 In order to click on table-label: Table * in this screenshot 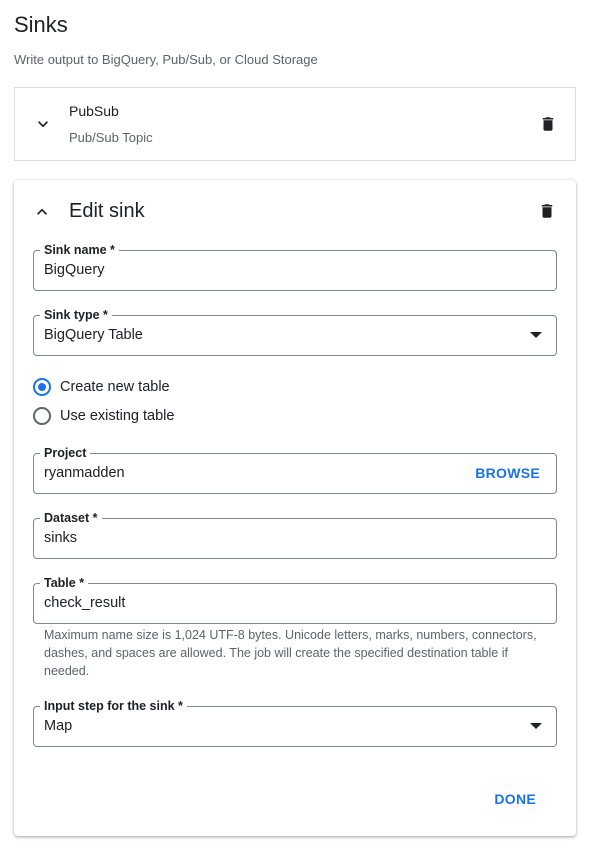, I will do `click(64, 583)`.